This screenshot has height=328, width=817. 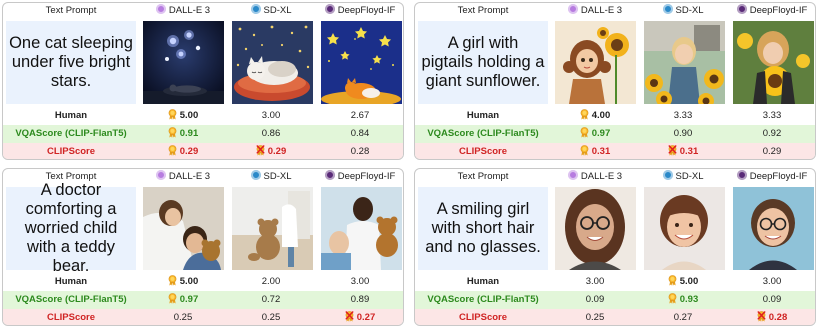 I want to click on generated-image-night-sky-cat, so click(x=183, y=62).